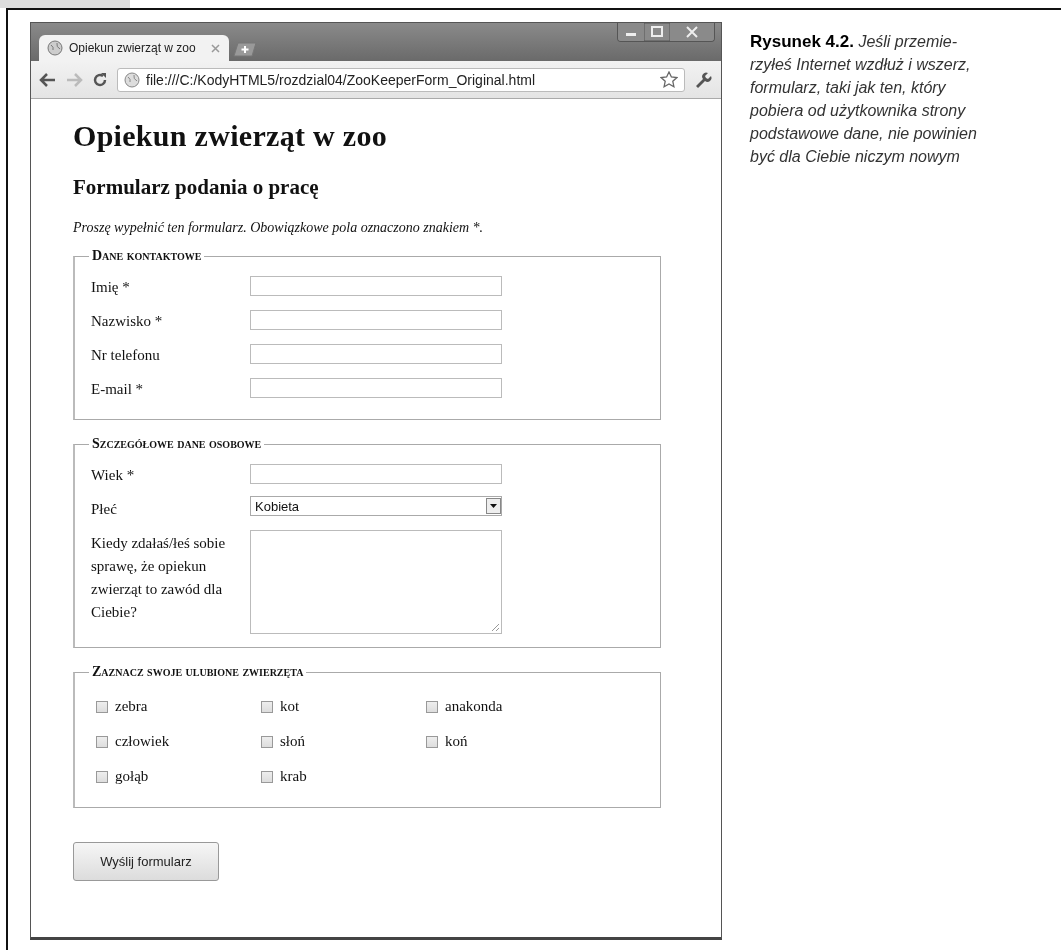 This screenshot has height=950, width=1061. I want to click on forward-icon, so click(74, 79).